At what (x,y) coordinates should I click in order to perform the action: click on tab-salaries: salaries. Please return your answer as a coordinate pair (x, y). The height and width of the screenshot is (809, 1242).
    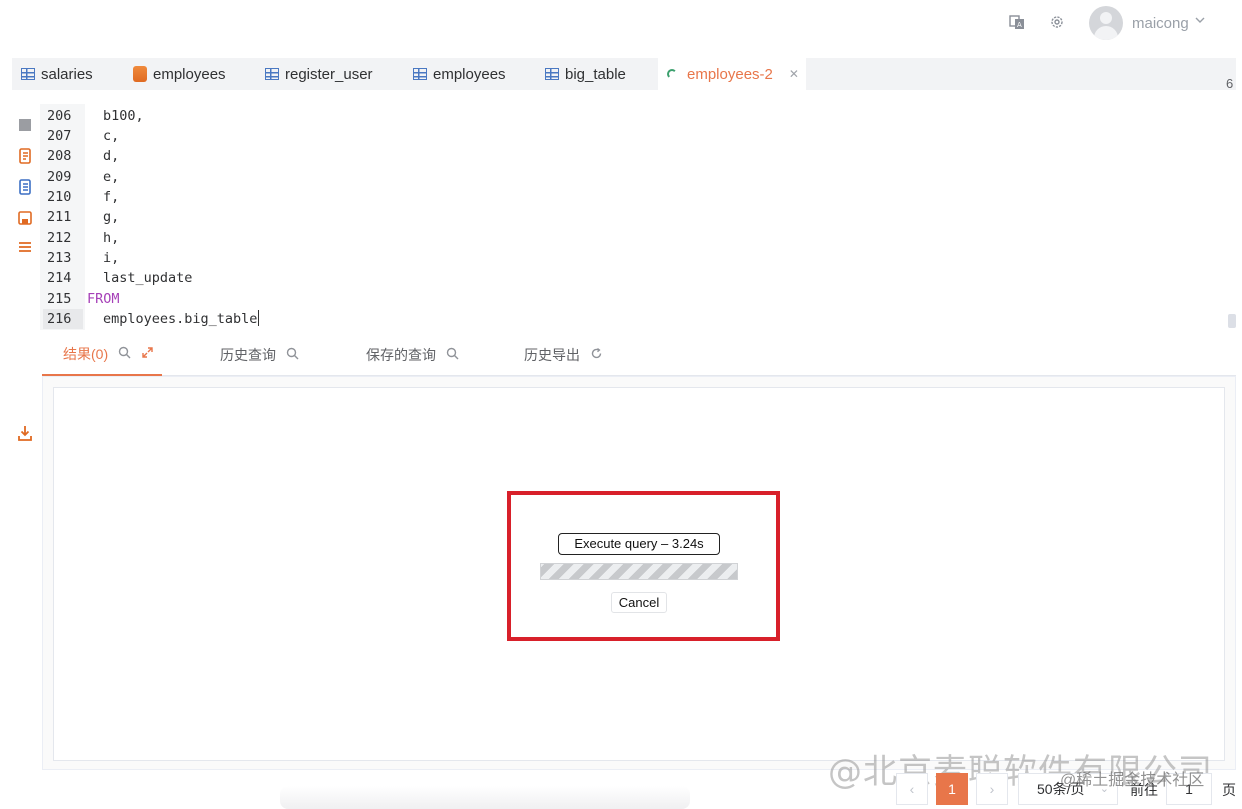
    Looking at the image, I should click on (67, 74).